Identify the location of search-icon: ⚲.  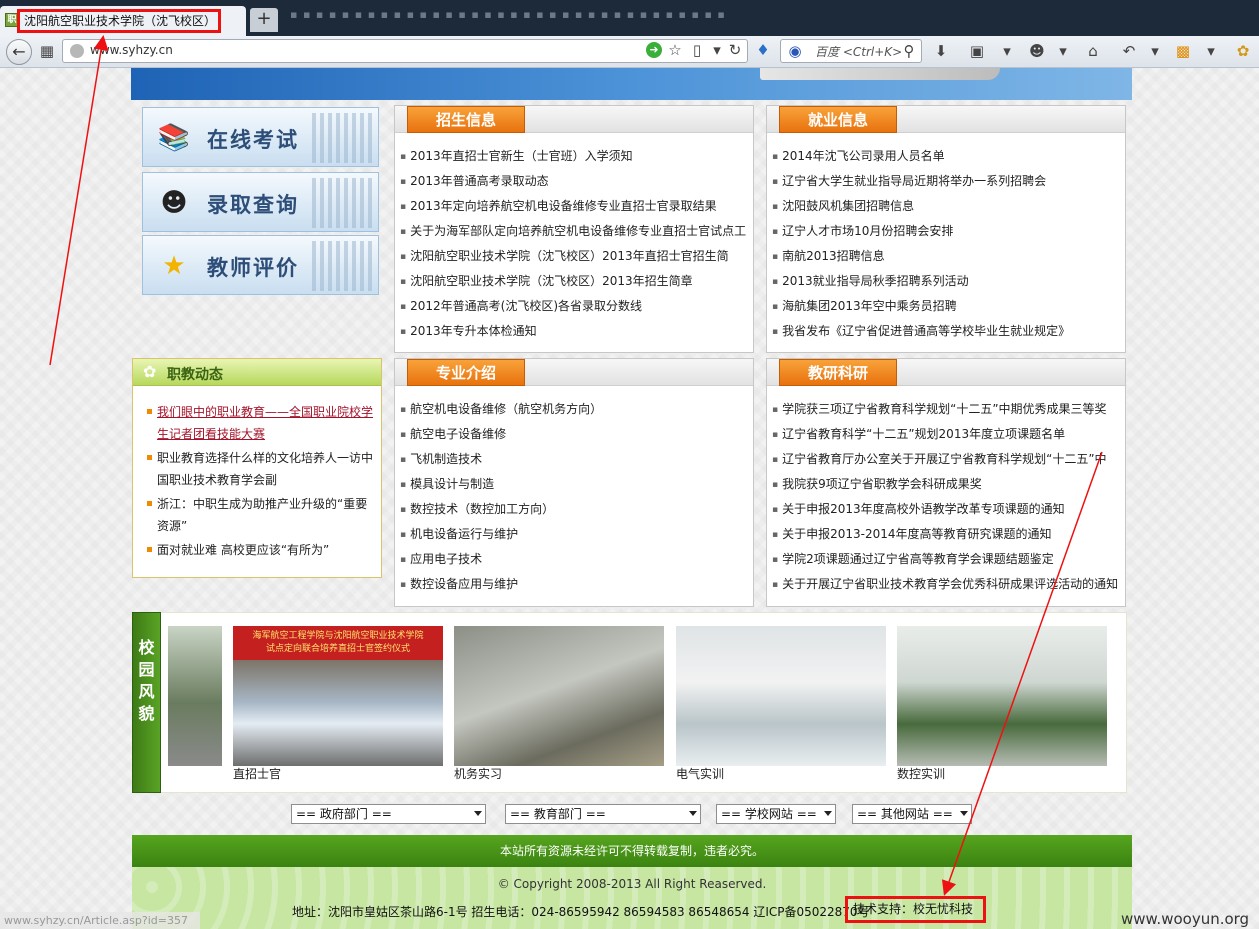
(909, 51).